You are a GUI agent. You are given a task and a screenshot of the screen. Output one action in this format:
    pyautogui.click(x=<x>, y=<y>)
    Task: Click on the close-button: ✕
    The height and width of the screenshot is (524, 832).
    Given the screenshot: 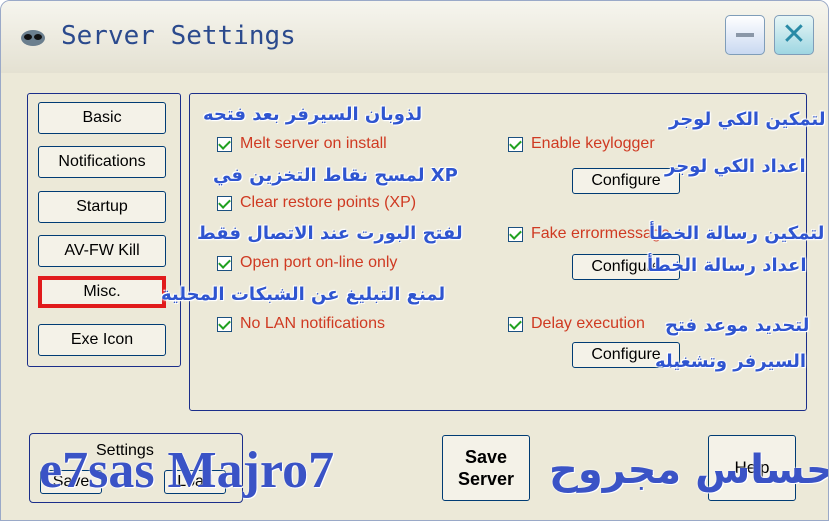 What is the action you would take?
    pyautogui.click(x=794, y=35)
    